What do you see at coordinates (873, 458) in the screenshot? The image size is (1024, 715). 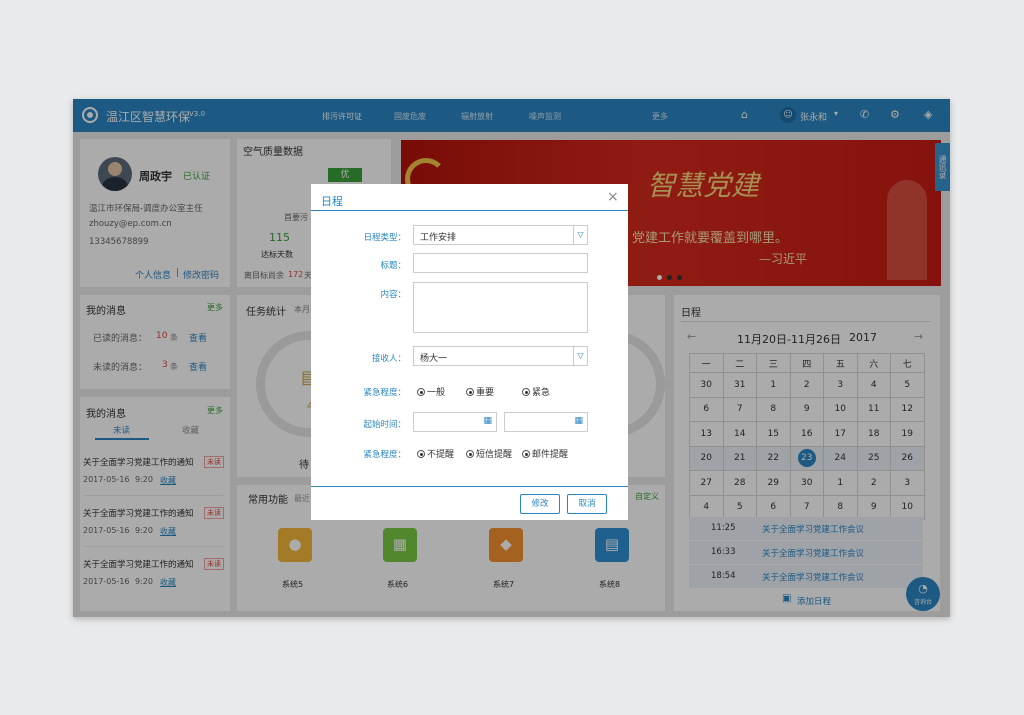 I see `calendar-day: 25` at bounding box center [873, 458].